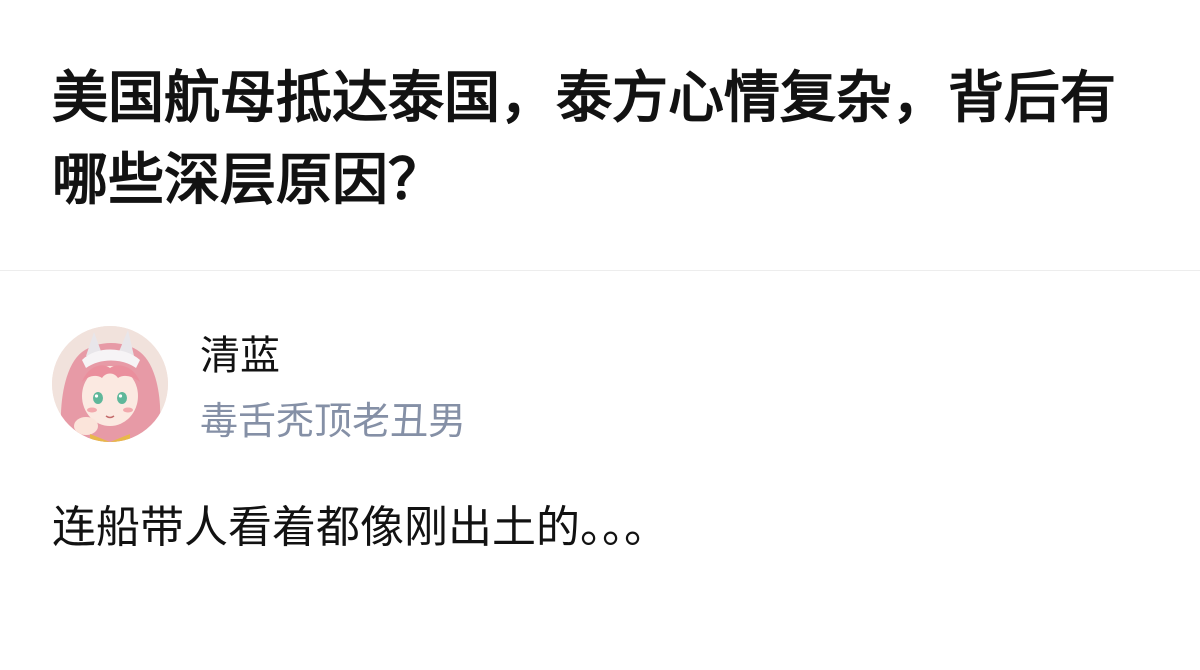  What do you see at coordinates (600, 270) in the screenshot?
I see `divider` at bounding box center [600, 270].